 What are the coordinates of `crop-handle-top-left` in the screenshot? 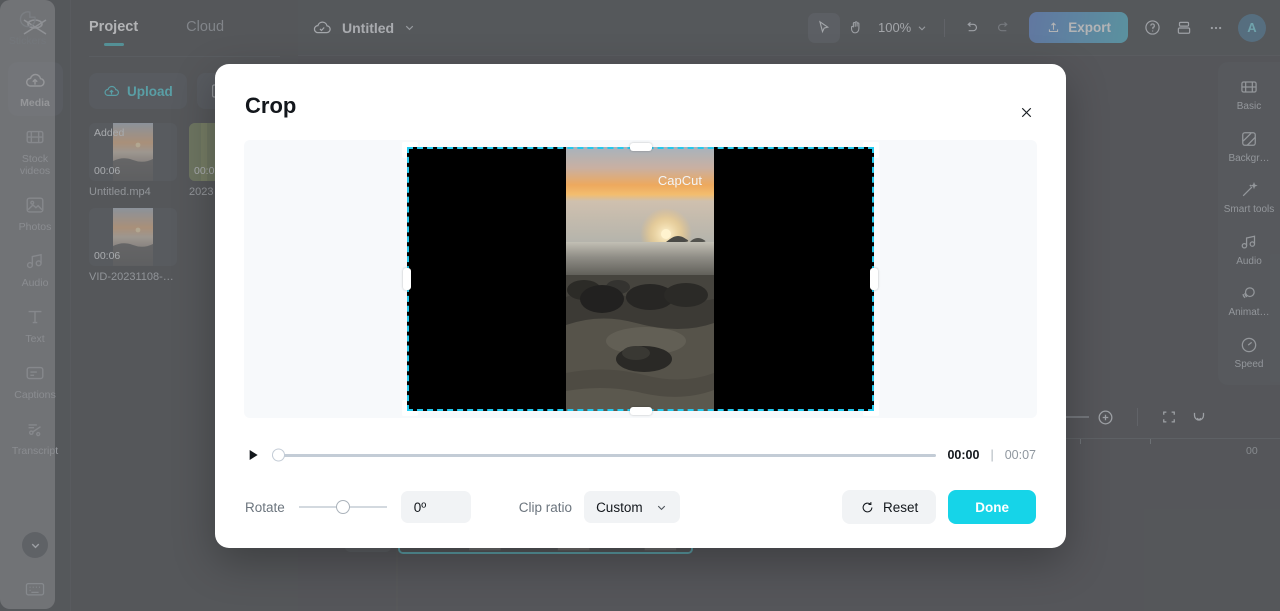 It's located at (410, 150).